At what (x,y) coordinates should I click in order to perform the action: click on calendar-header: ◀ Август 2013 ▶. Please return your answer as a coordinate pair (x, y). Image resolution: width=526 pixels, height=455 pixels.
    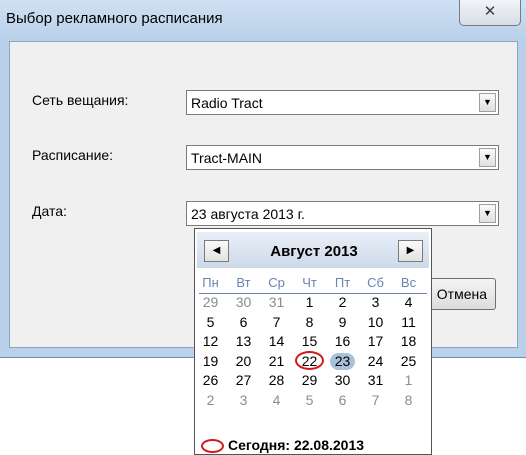
    Looking at the image, I should click on (313, 250).